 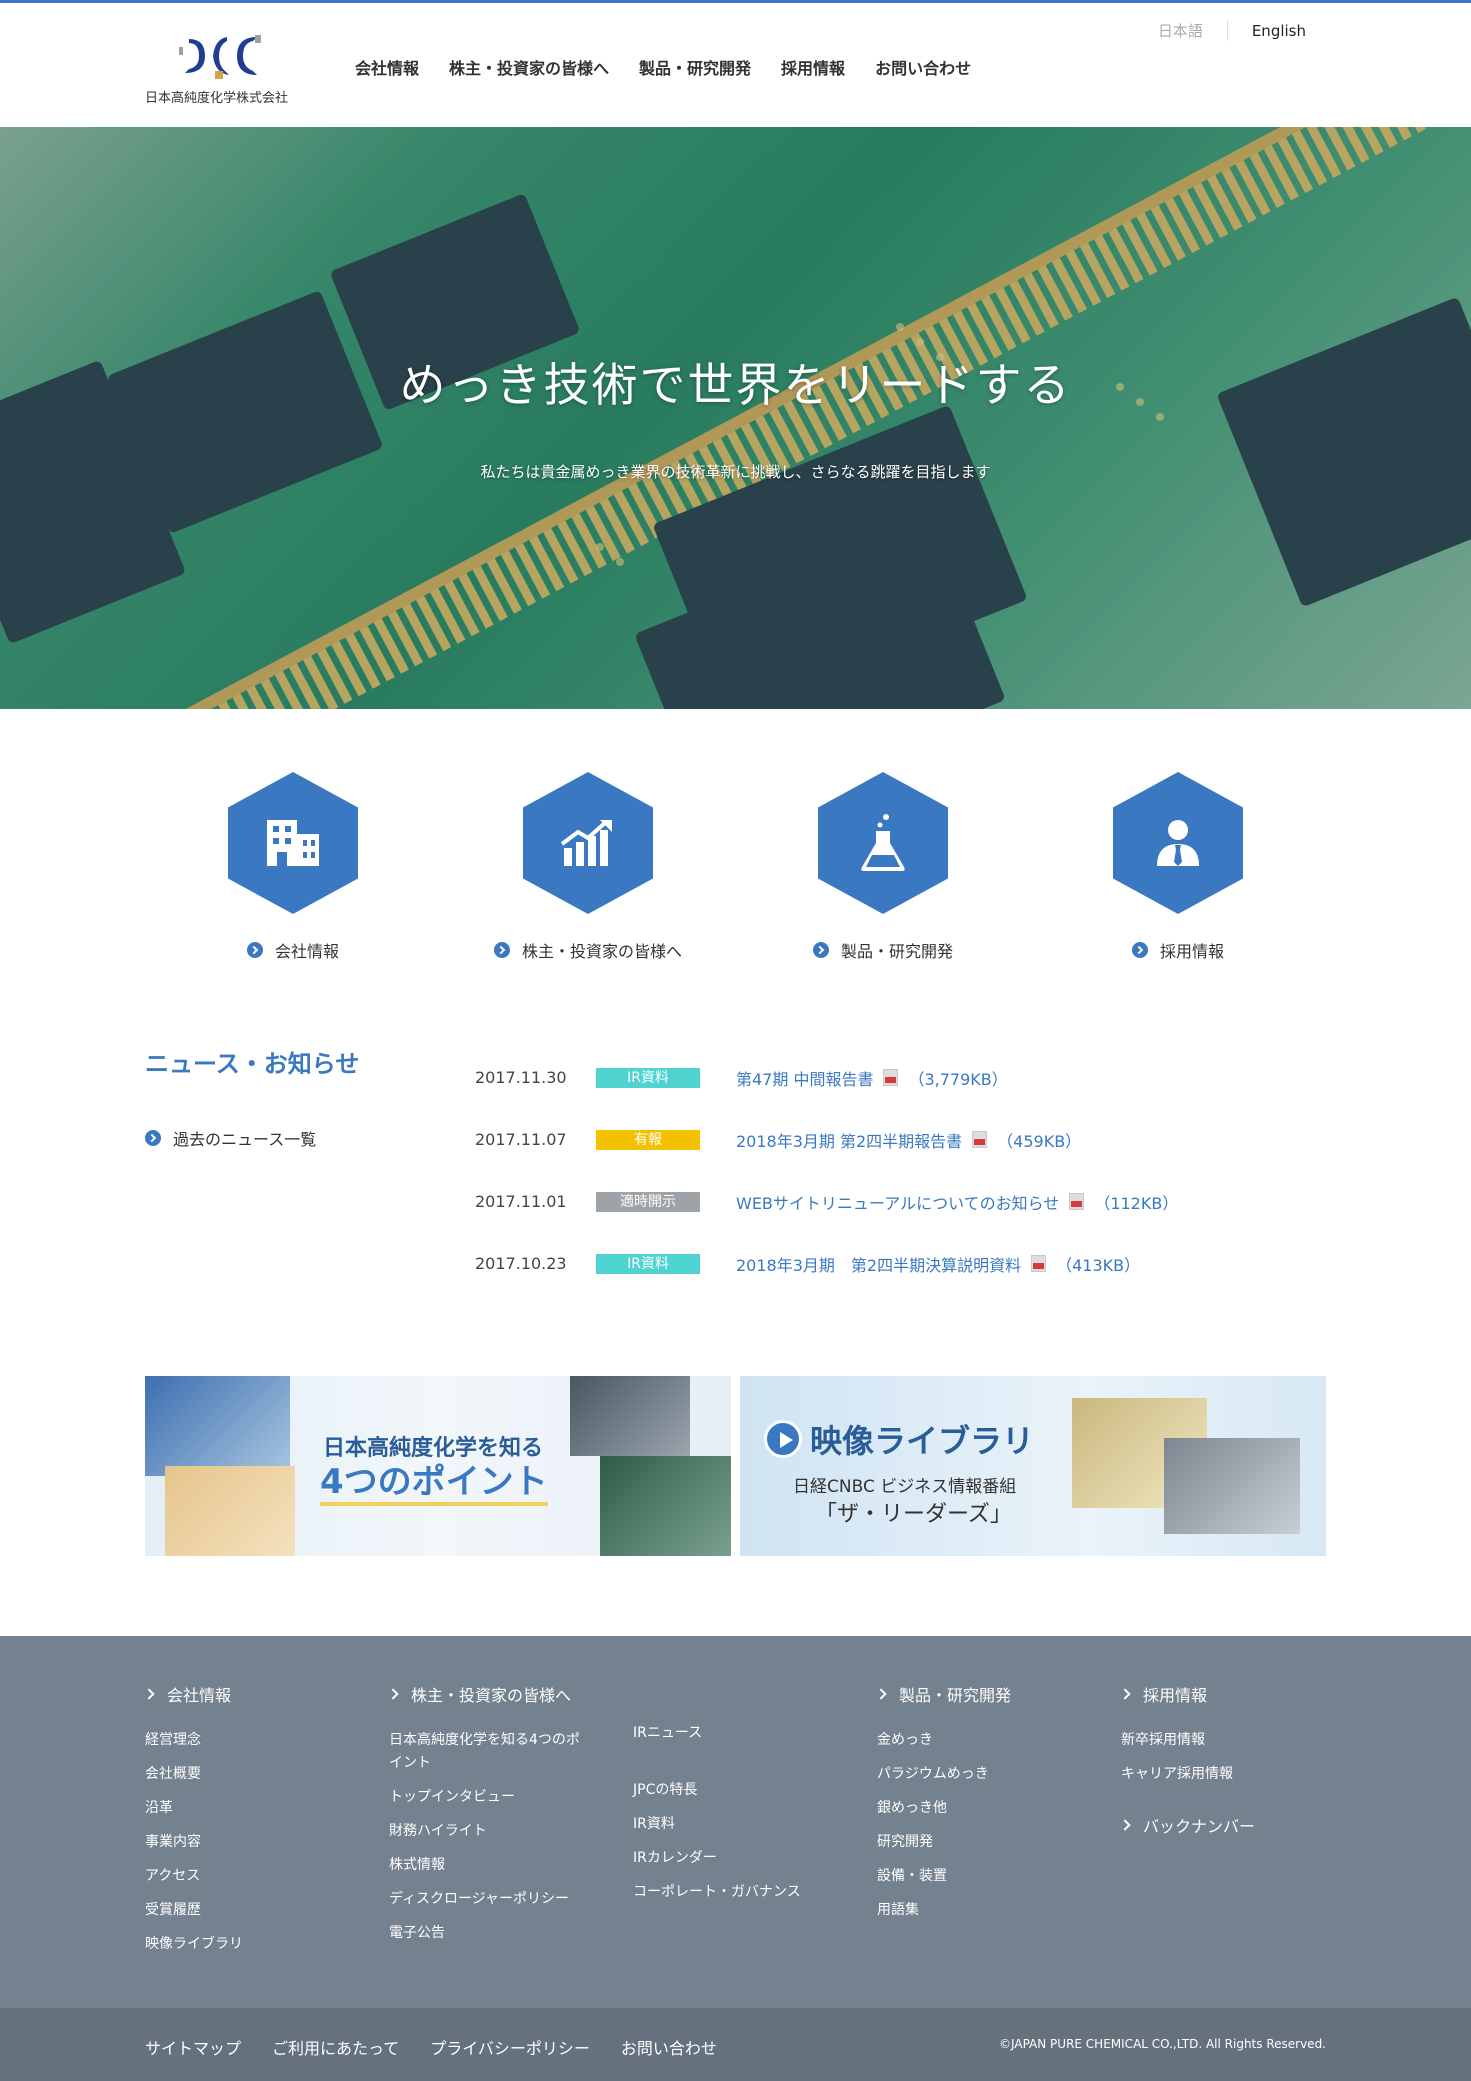 I want to click on sitemap-link: サイトマップ, so click(x=193, y=2047).